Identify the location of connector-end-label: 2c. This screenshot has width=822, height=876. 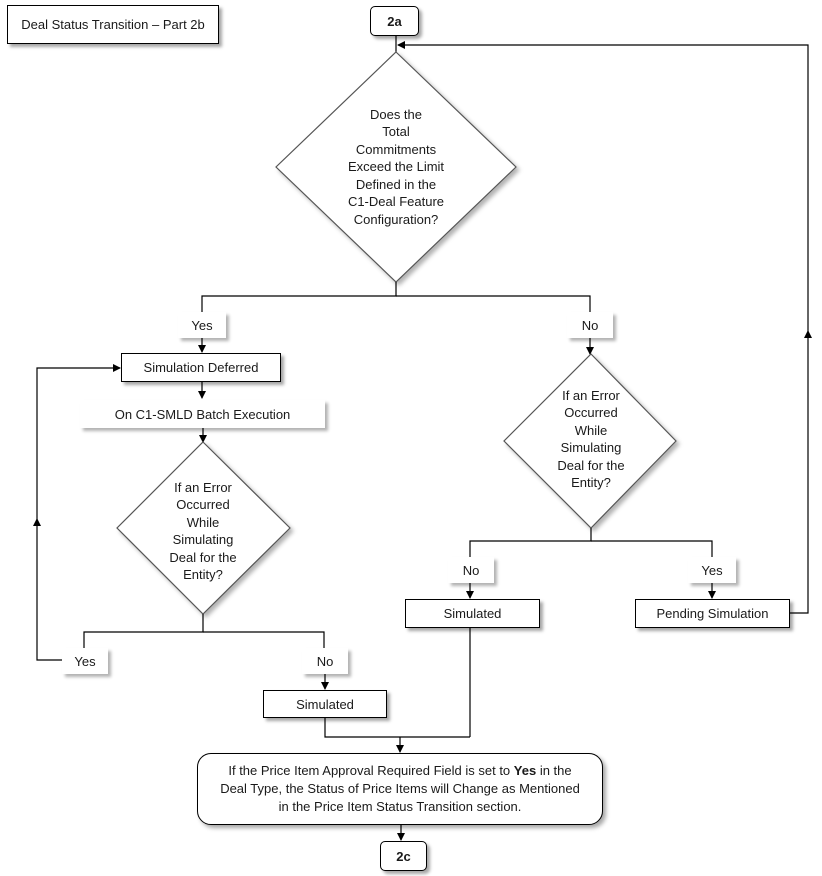
(403, 856).